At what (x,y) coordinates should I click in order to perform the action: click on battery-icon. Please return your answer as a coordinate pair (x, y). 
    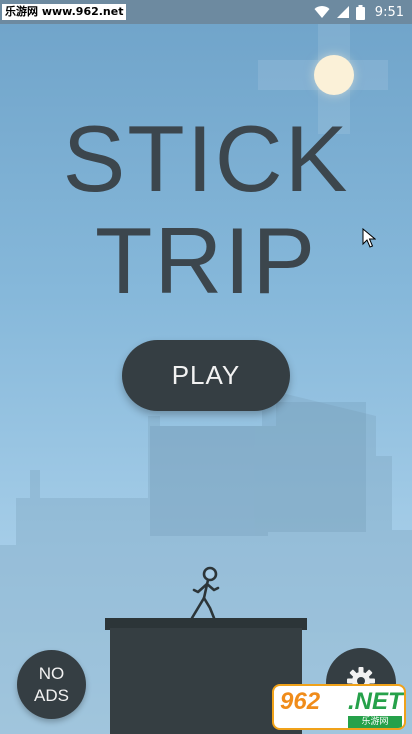
    Looking at the image, I should click on (360, 12).